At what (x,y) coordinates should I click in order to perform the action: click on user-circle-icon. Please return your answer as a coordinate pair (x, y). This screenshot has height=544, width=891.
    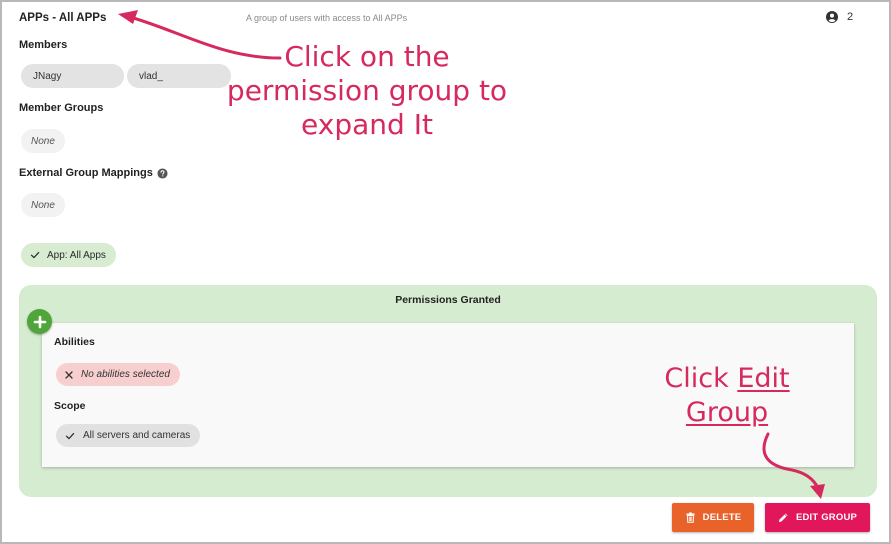
    Looking at the image, I should click on (832, 17).